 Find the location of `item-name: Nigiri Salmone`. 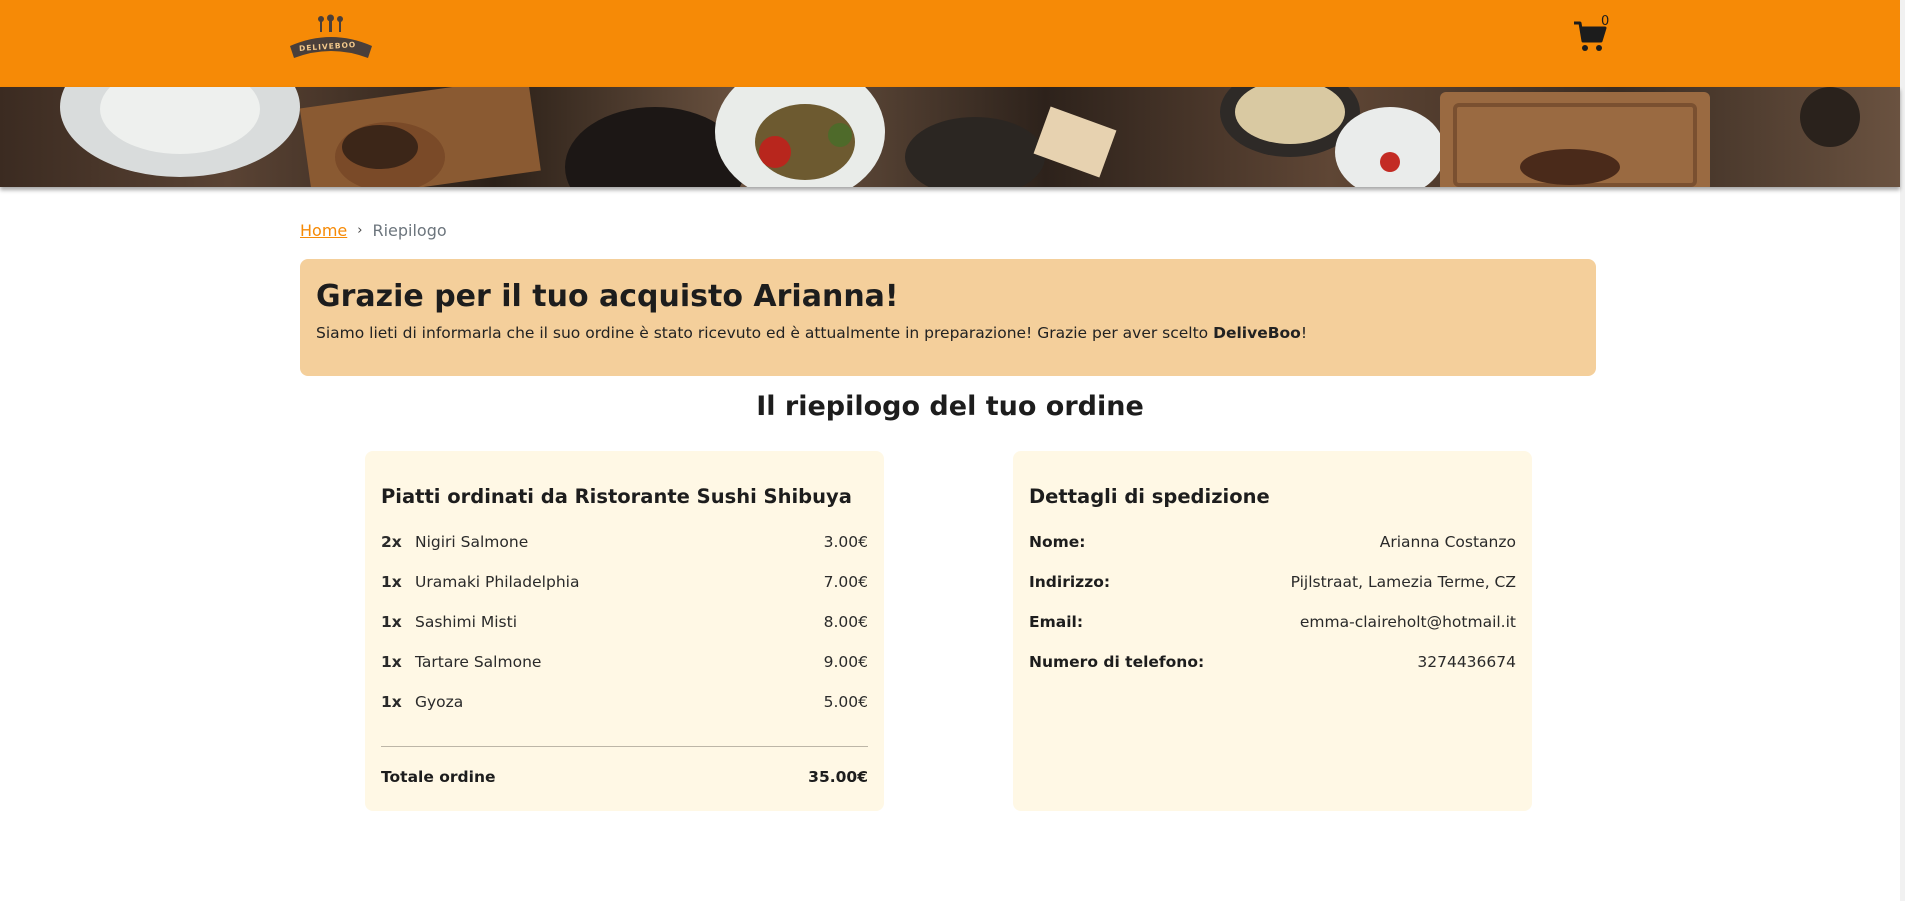

item-name: Nigiri Salmone is located at coordinates (472, 542).